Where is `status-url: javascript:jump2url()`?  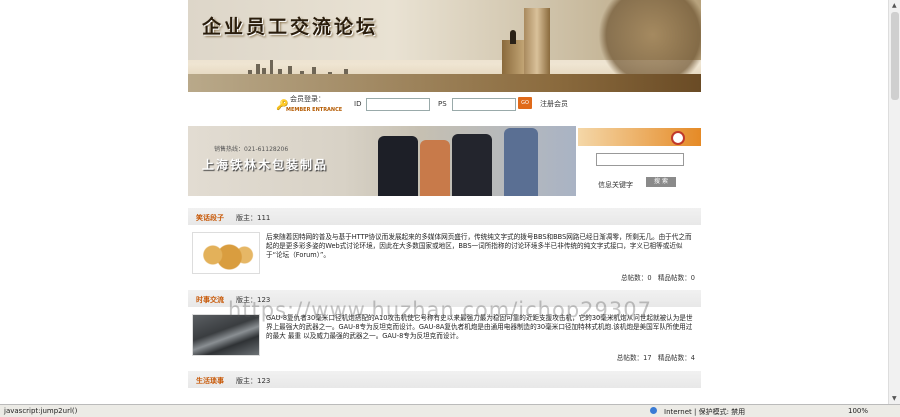 status-url: javascript:jump2url() is located at coordinates (41, 411).